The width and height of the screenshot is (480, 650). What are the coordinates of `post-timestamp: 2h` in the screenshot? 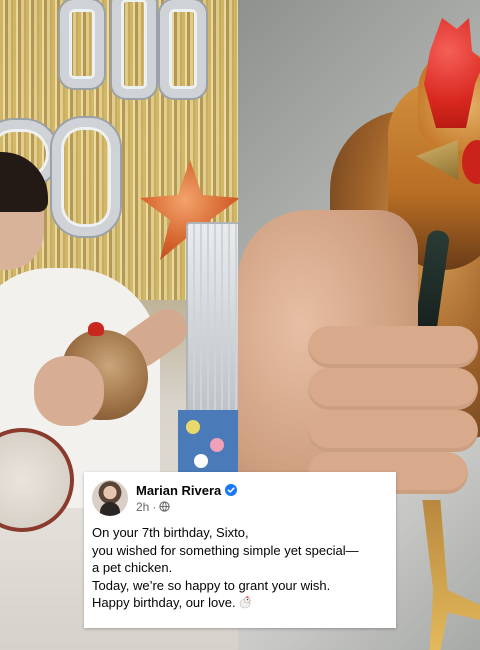 It's located at (142, 507).